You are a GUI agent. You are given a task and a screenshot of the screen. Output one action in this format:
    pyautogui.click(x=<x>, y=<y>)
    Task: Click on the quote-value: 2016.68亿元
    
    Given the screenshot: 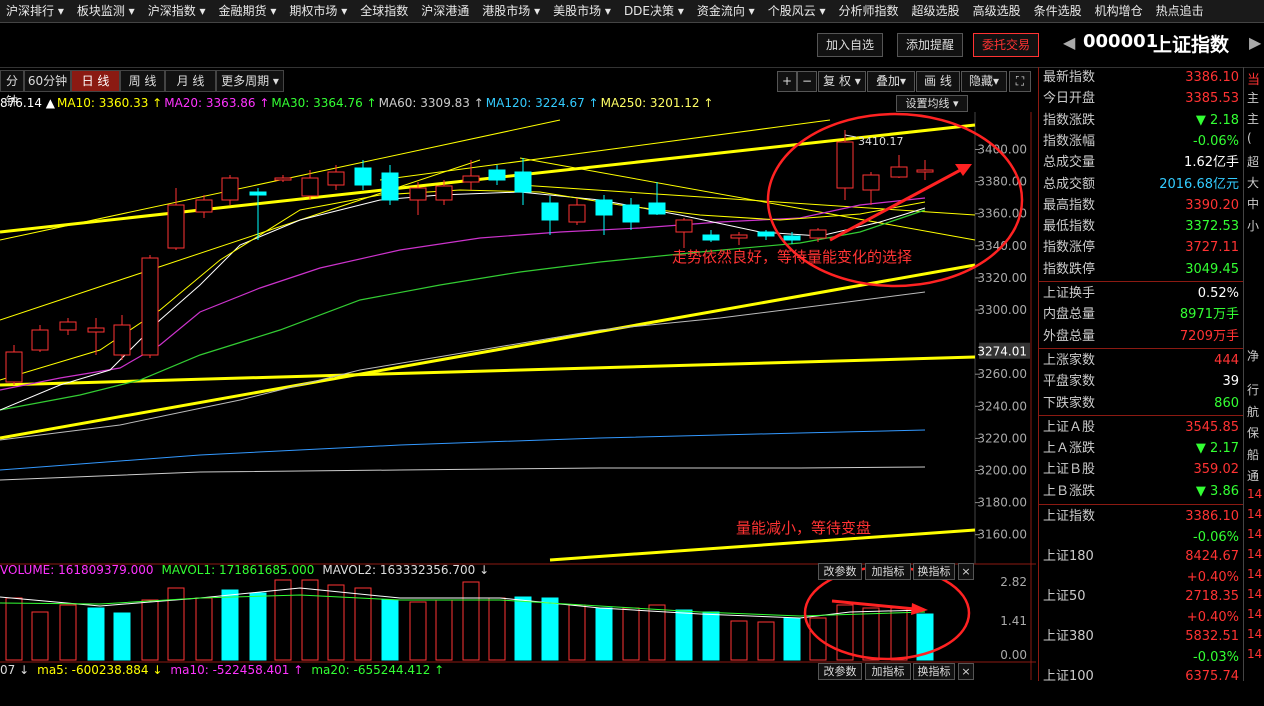 What is the action you would take?
    pyautogui.click(x=1199, y=184)
    